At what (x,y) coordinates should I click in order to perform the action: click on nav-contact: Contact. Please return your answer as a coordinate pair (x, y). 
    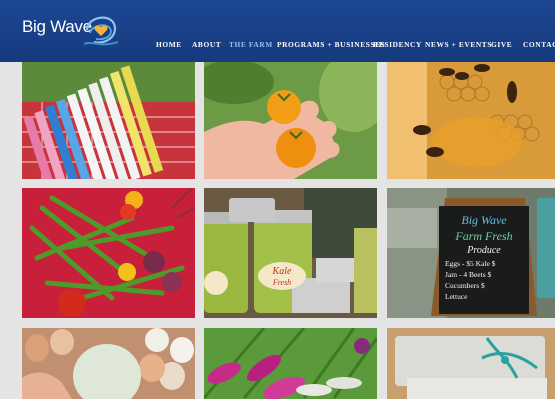
    Looking at the image, I should click on (539, 44).